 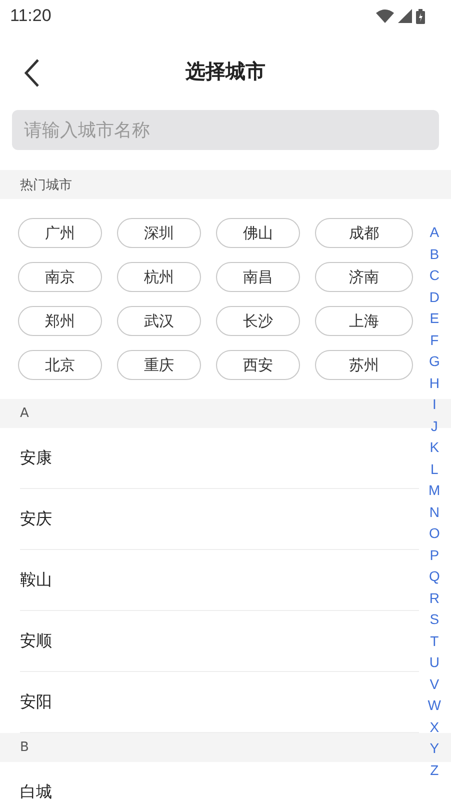 I want to click on city-chip: 深圳, so click(x=159, y=233).